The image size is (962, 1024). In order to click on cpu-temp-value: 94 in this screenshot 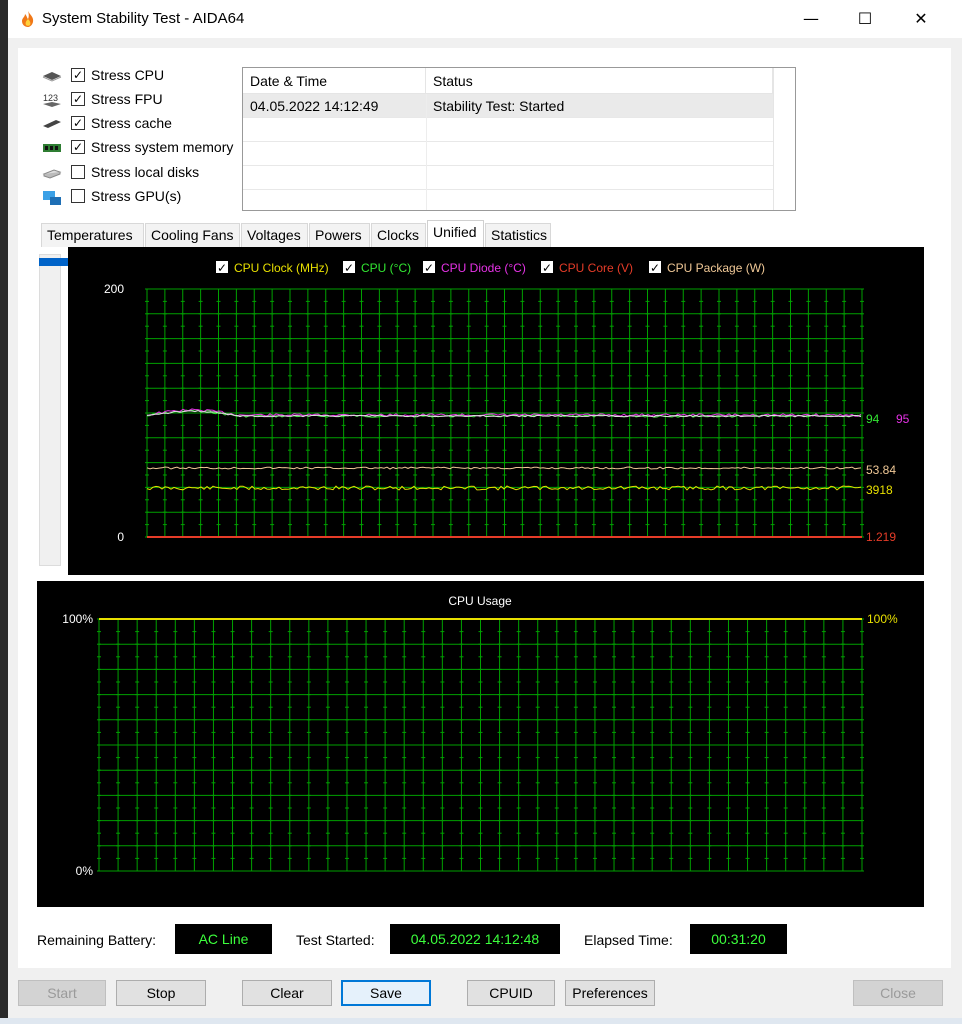, I will do `click(873, 419)`.